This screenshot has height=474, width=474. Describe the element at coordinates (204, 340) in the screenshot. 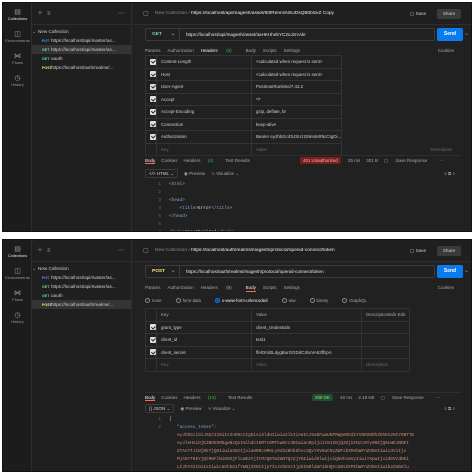

I see `param-key: client_id` at that location.